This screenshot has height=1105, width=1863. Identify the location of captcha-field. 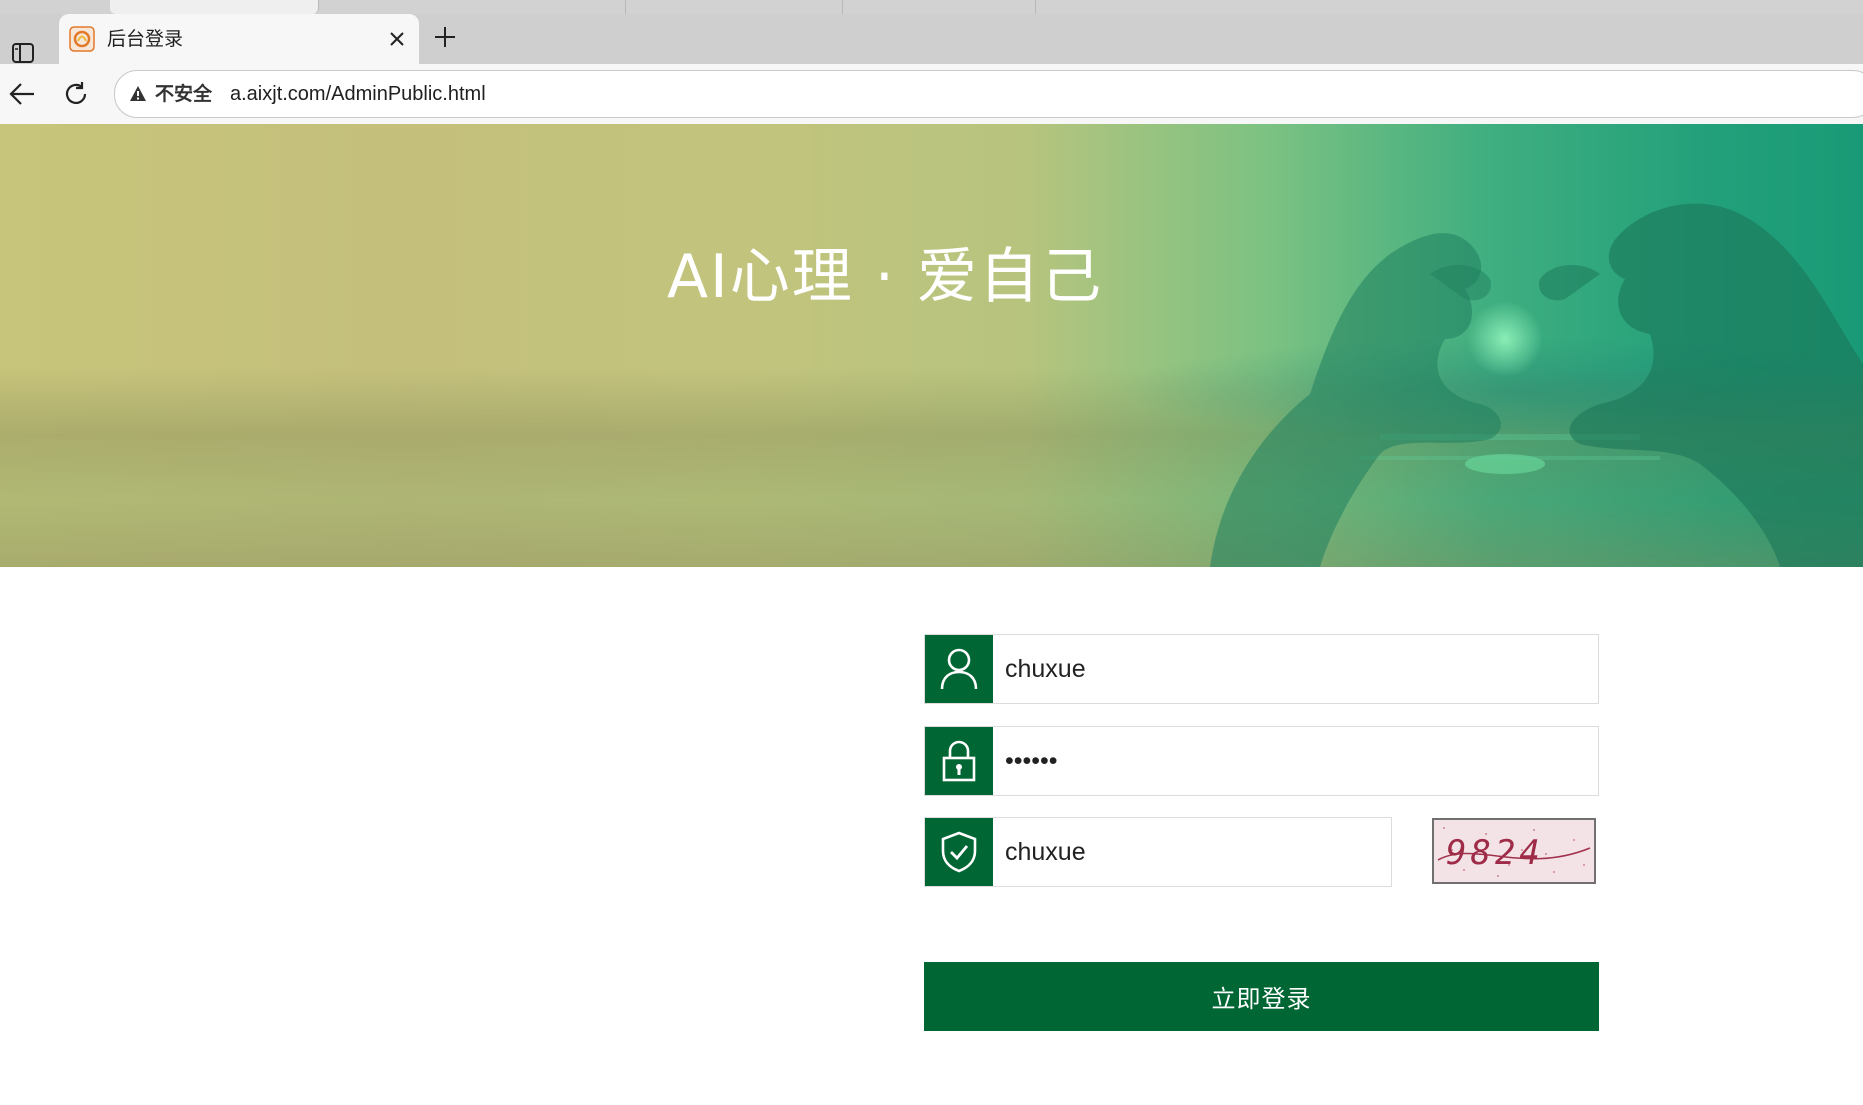
(1158, 852).